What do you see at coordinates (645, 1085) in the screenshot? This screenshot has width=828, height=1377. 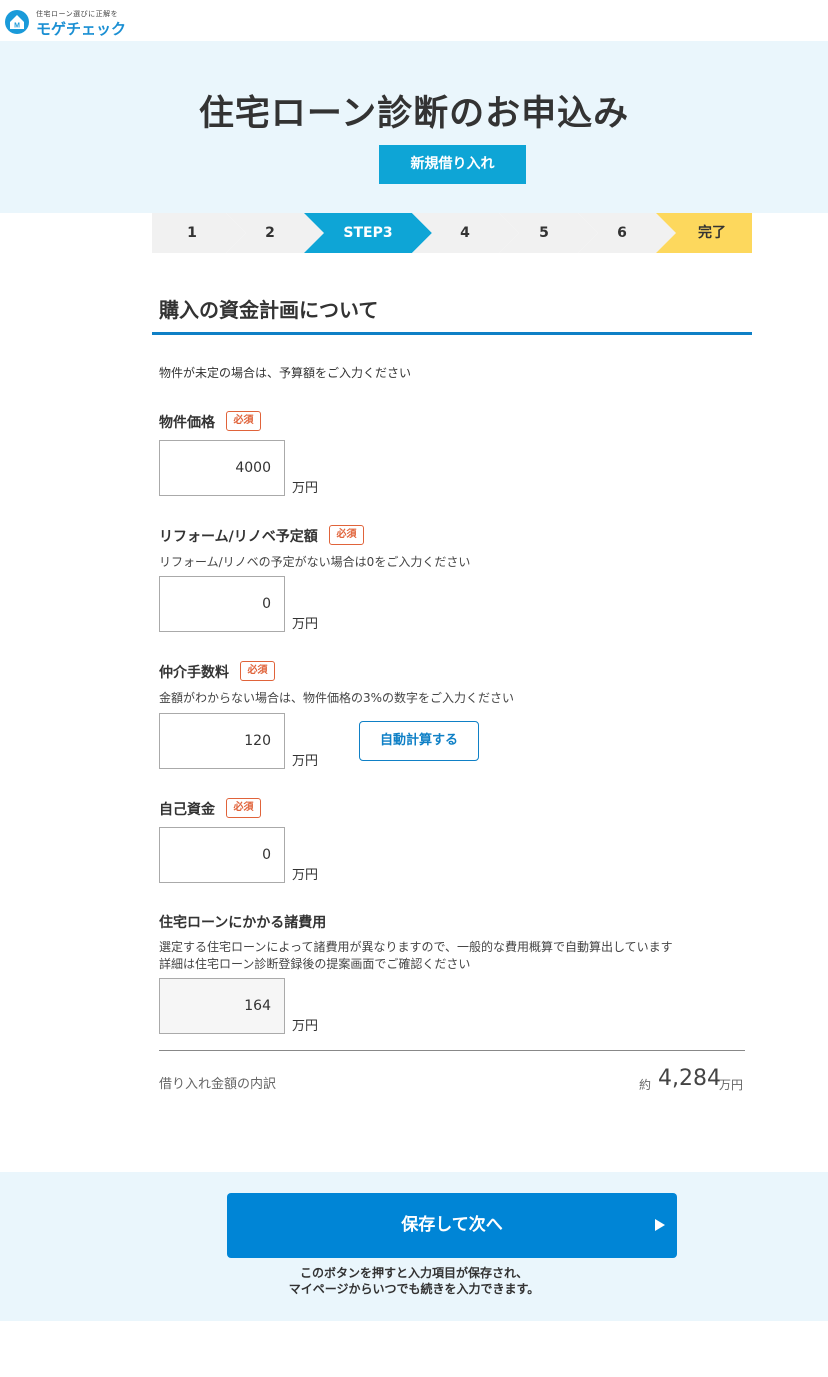 I see `summary-prefix: 約` at bounding box center [645, 1085].